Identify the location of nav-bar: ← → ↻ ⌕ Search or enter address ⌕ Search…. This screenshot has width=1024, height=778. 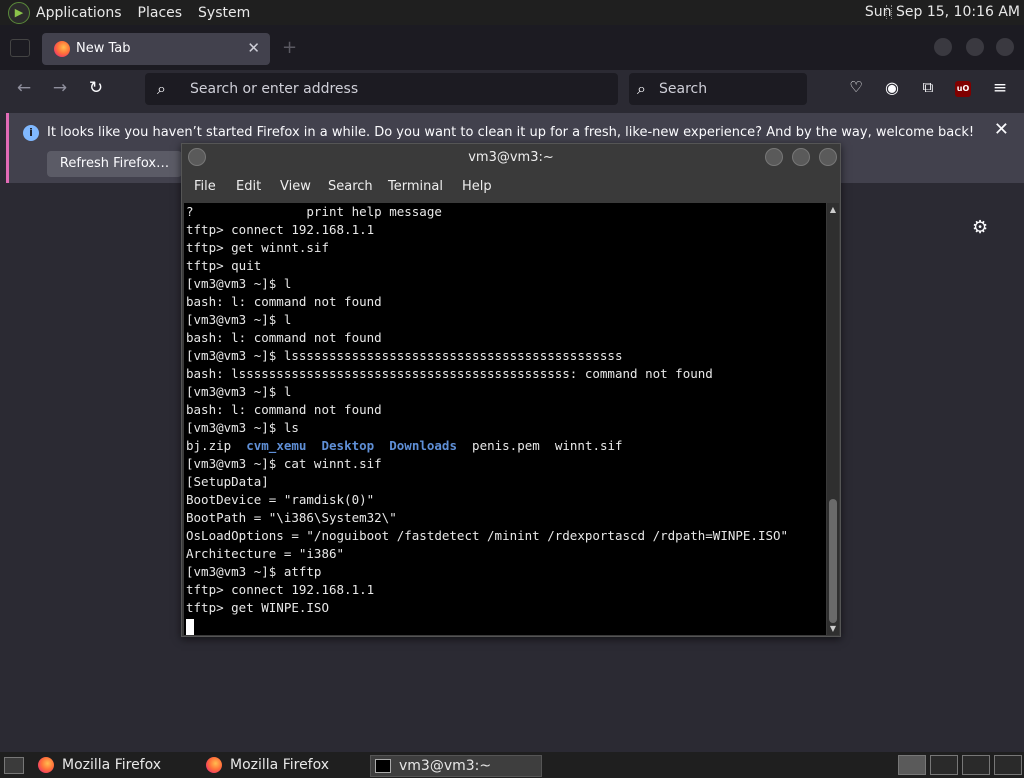
(512, 90).